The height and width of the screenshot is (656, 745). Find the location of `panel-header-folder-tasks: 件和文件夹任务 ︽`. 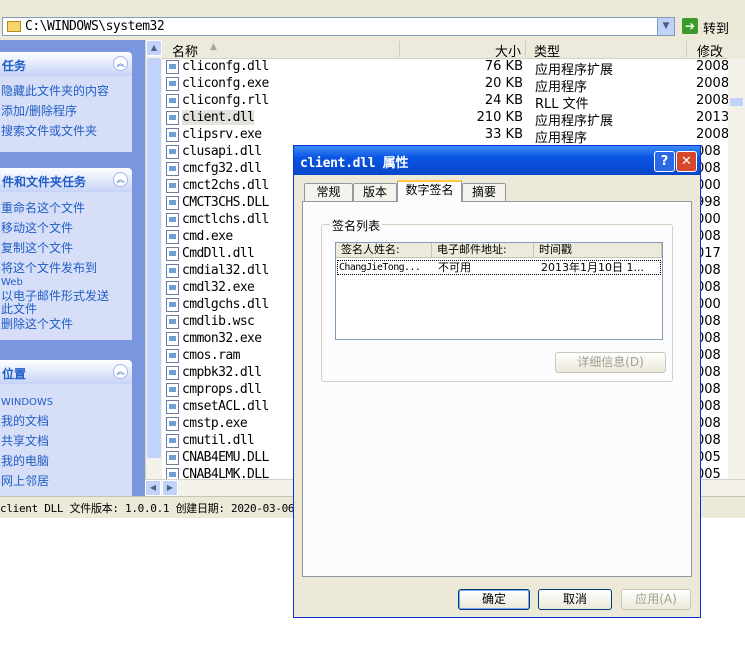

panel-header-folder-tasks: 件和文件夹任务 ︽ is located at coordinates (66, 180).